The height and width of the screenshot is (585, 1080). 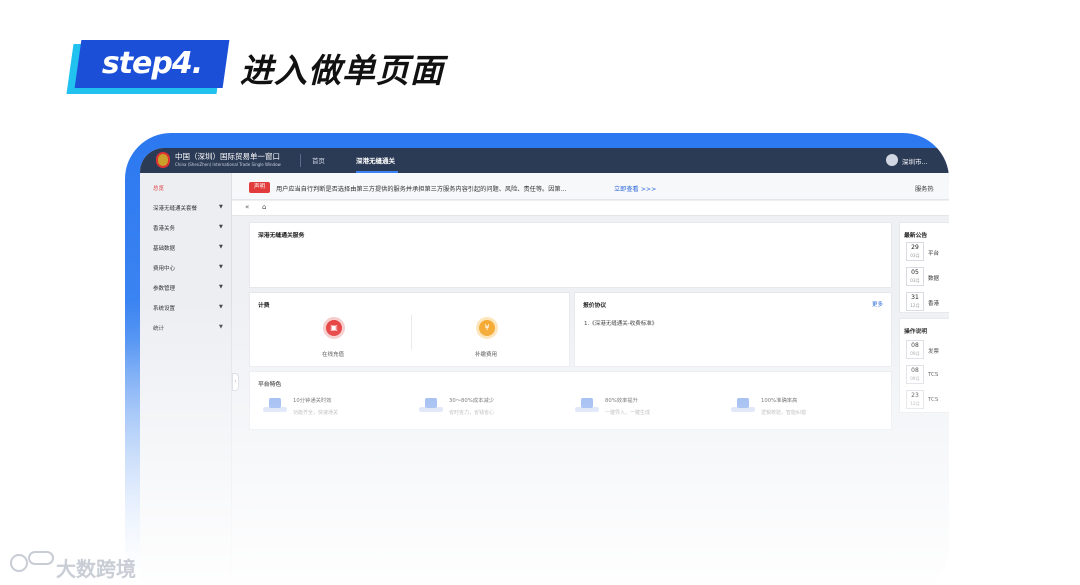 What do you see at coordinates (186, 308) in the screenshot?
I see `sidebar-item-settings: 系统设置 ▼` at bounding box center [186, 308].